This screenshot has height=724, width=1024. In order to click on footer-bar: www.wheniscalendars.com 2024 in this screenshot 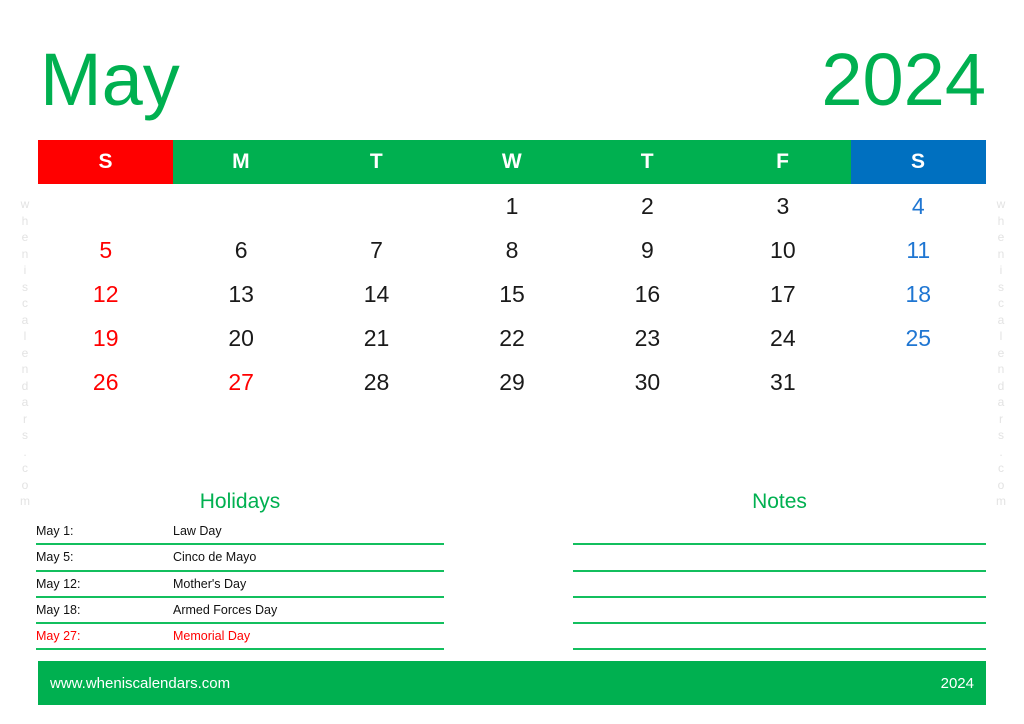, I will do `click(512, 683)`.